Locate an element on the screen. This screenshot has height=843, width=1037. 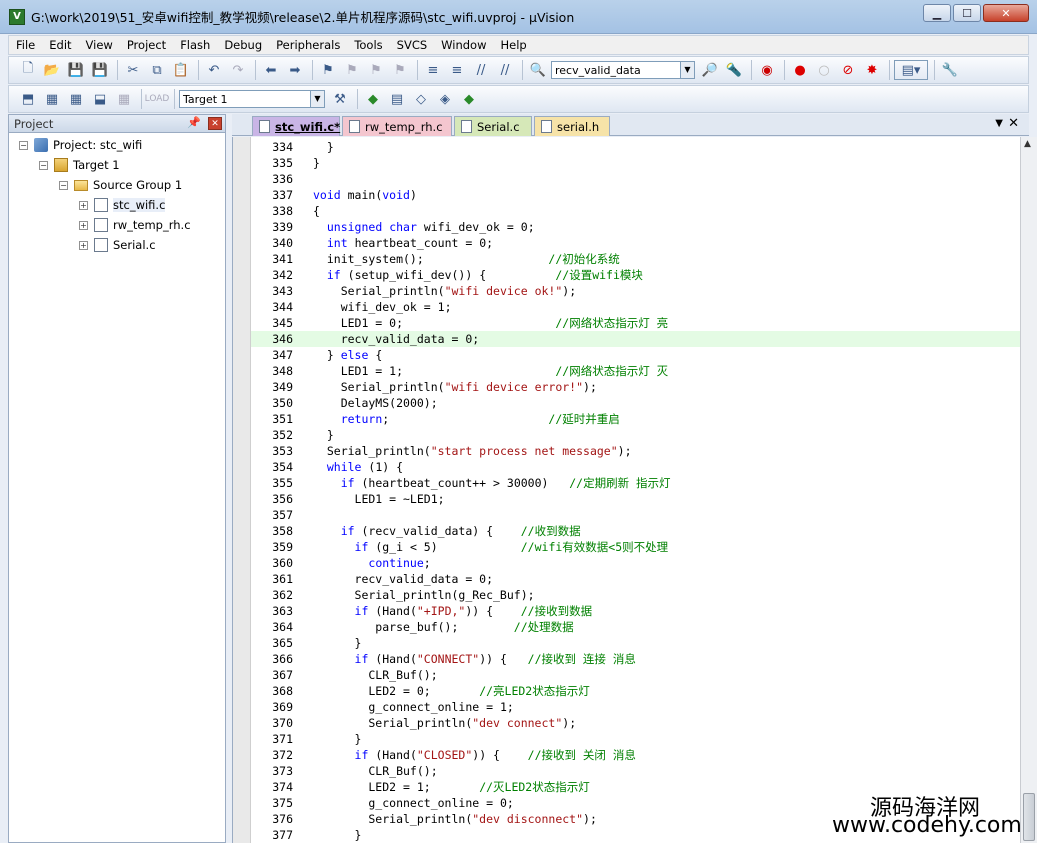
code-line: 358 if (recv_valid_data) { //收到数据 is located at coordinates (635, 531).